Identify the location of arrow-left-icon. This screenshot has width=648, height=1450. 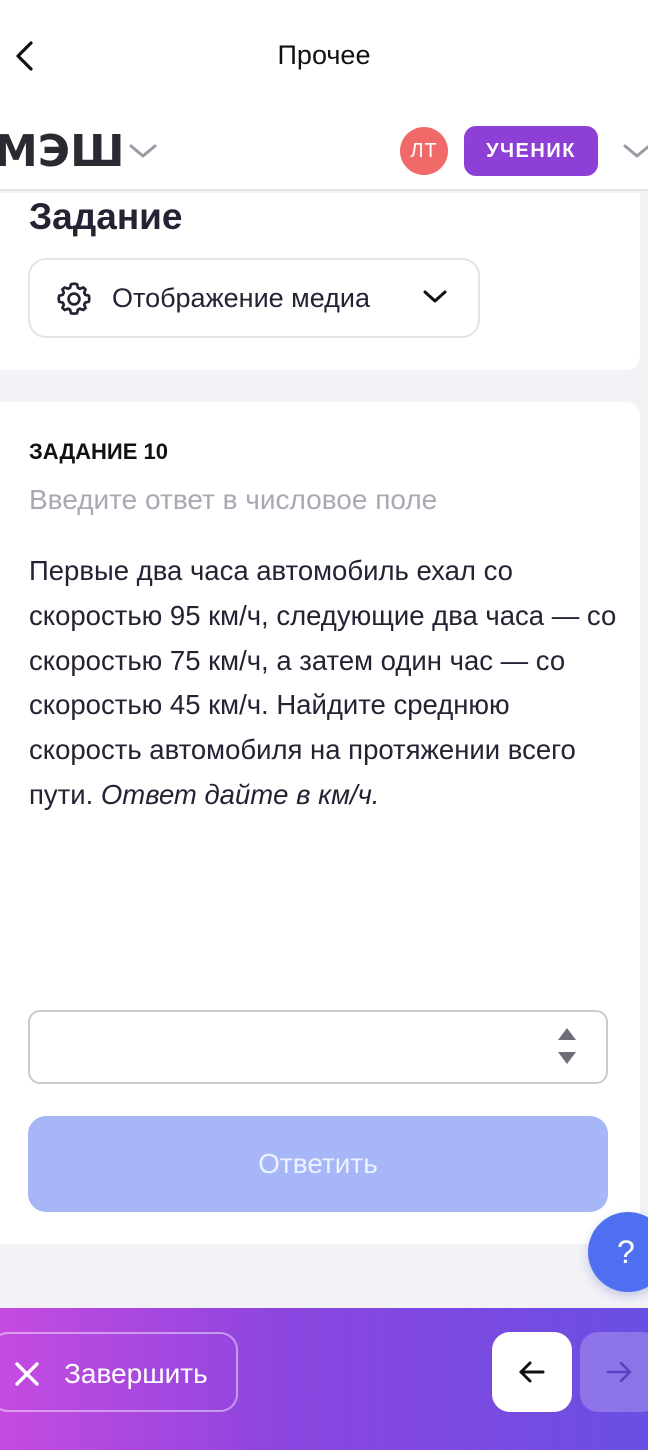
(532, 1372).